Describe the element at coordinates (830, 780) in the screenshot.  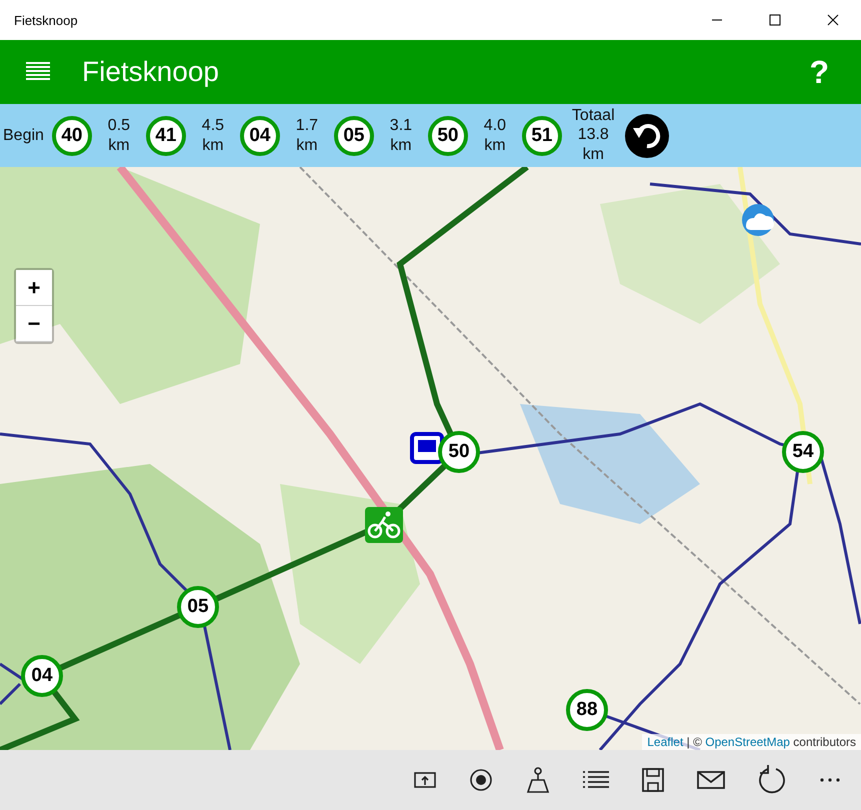
I see `more-icon` at that location.